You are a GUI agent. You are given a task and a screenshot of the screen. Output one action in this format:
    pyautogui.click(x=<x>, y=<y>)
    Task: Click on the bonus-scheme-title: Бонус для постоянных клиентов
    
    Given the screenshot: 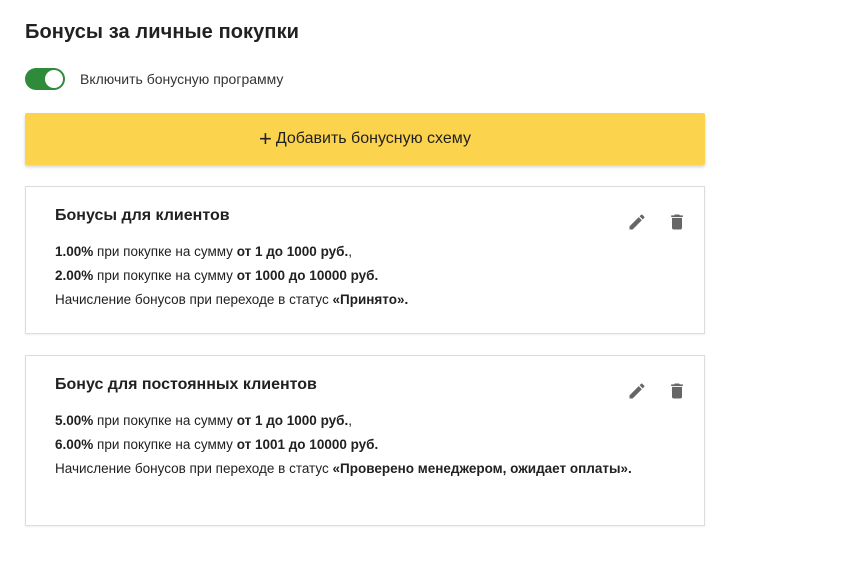 What is the action you would take?
    pyautogui.click(x=186, y=384)
    